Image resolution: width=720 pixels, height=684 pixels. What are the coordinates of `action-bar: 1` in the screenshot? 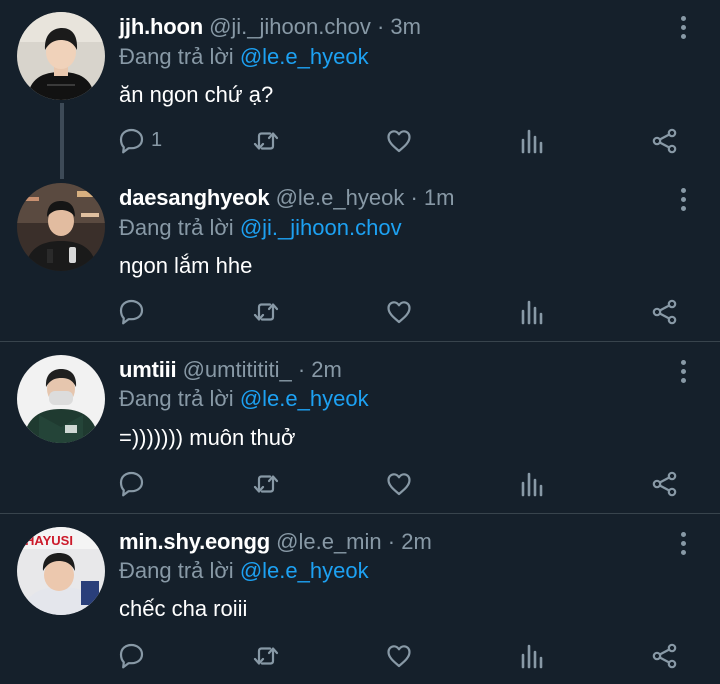 It's located at (408, 141).